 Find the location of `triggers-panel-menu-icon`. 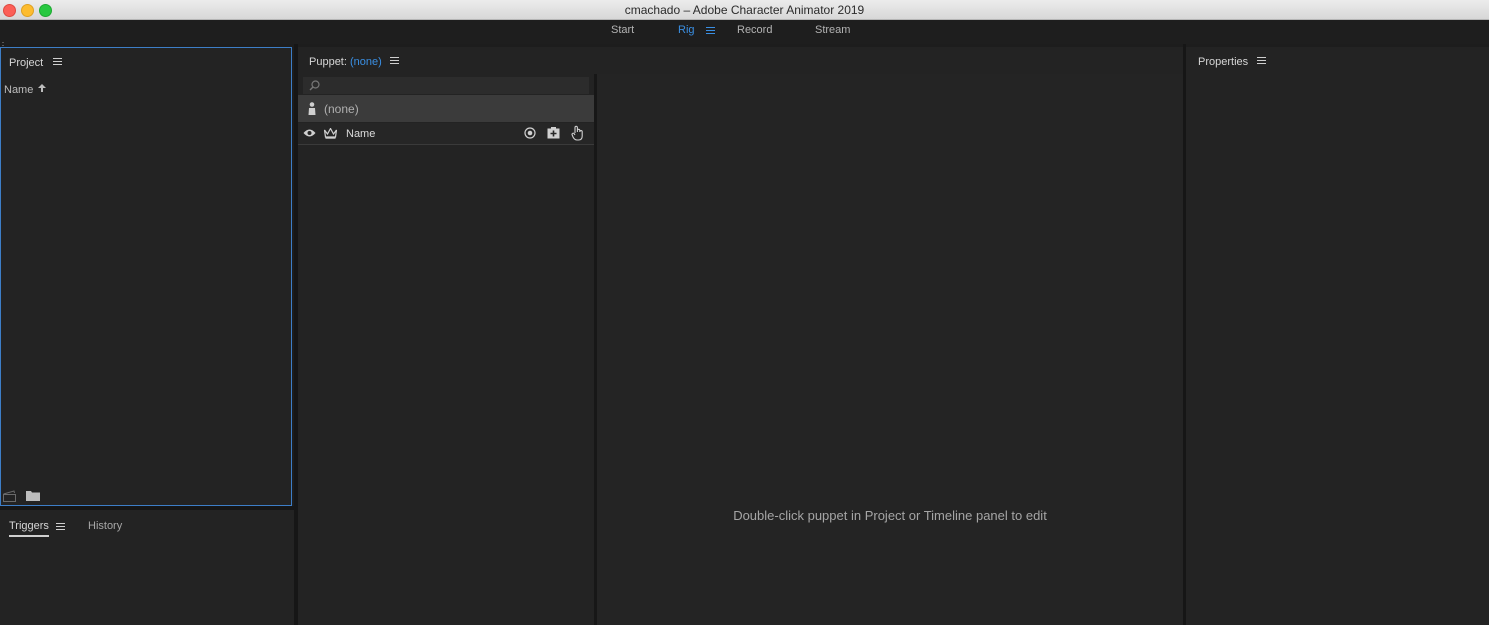

triggers-panel-menu-icon is located at coordinates (60, 527).